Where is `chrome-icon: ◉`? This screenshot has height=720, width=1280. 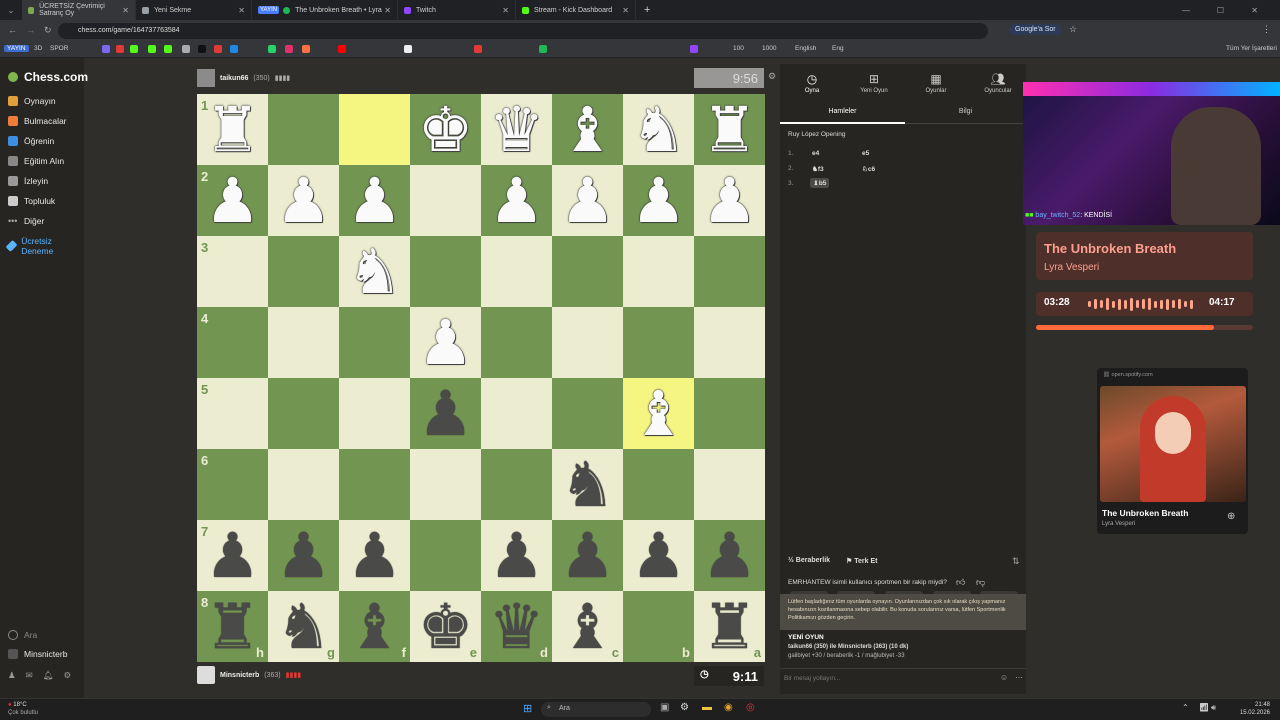 chrome-icon: ◉ is located at coordinates (728, 707).